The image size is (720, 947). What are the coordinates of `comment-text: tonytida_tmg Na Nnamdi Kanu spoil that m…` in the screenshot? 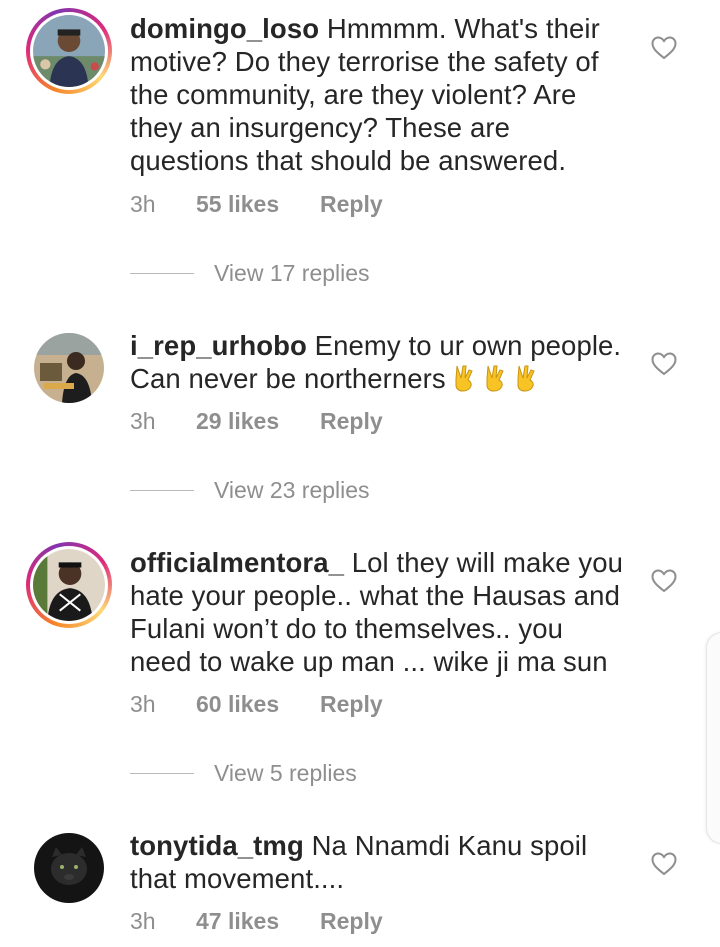 It's located at (380, 862).